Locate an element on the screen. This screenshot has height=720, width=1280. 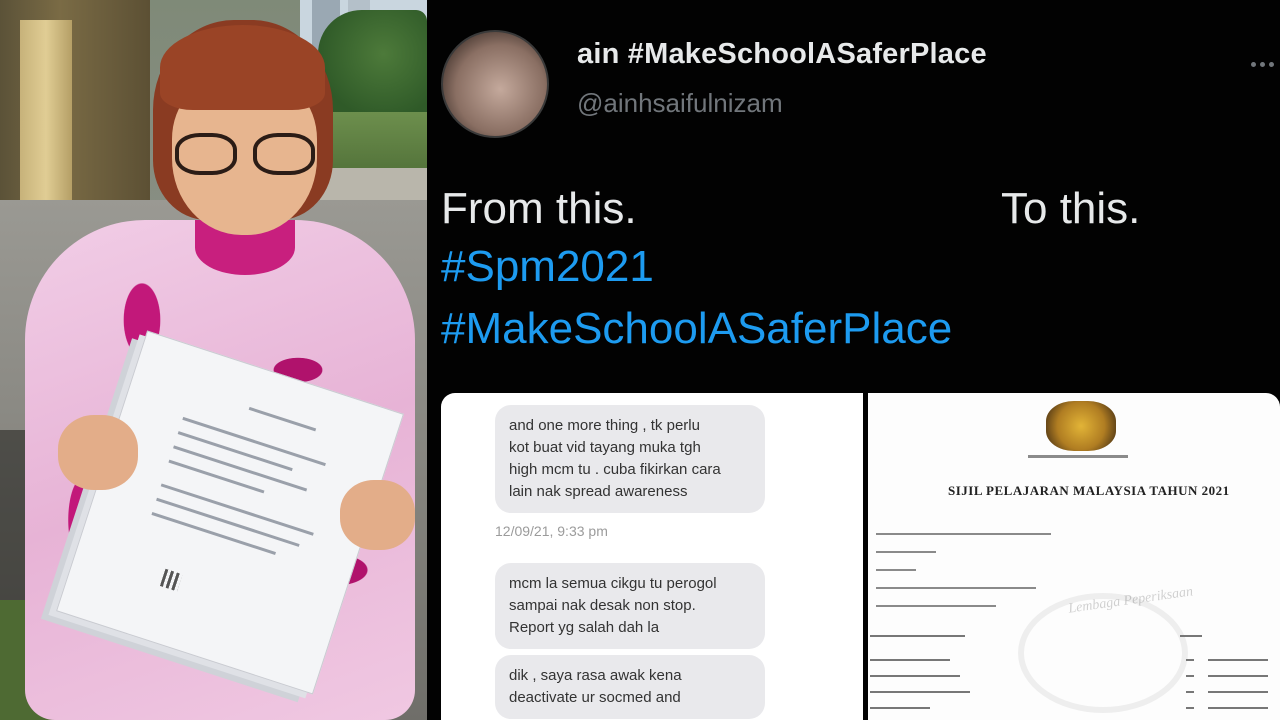
more-options-icon is located at coordinates (1265, 60).